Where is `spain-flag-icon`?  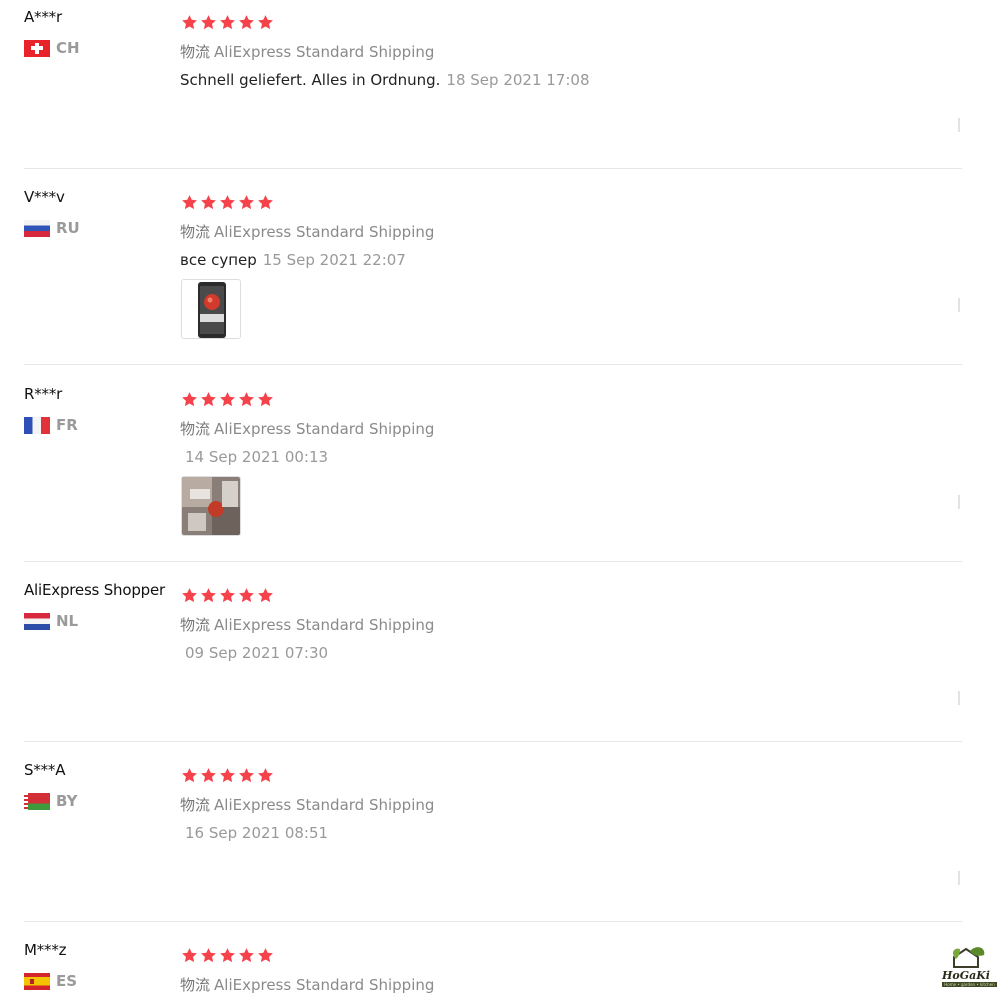 spain-flag-icon is located at coordinates (37, 981).